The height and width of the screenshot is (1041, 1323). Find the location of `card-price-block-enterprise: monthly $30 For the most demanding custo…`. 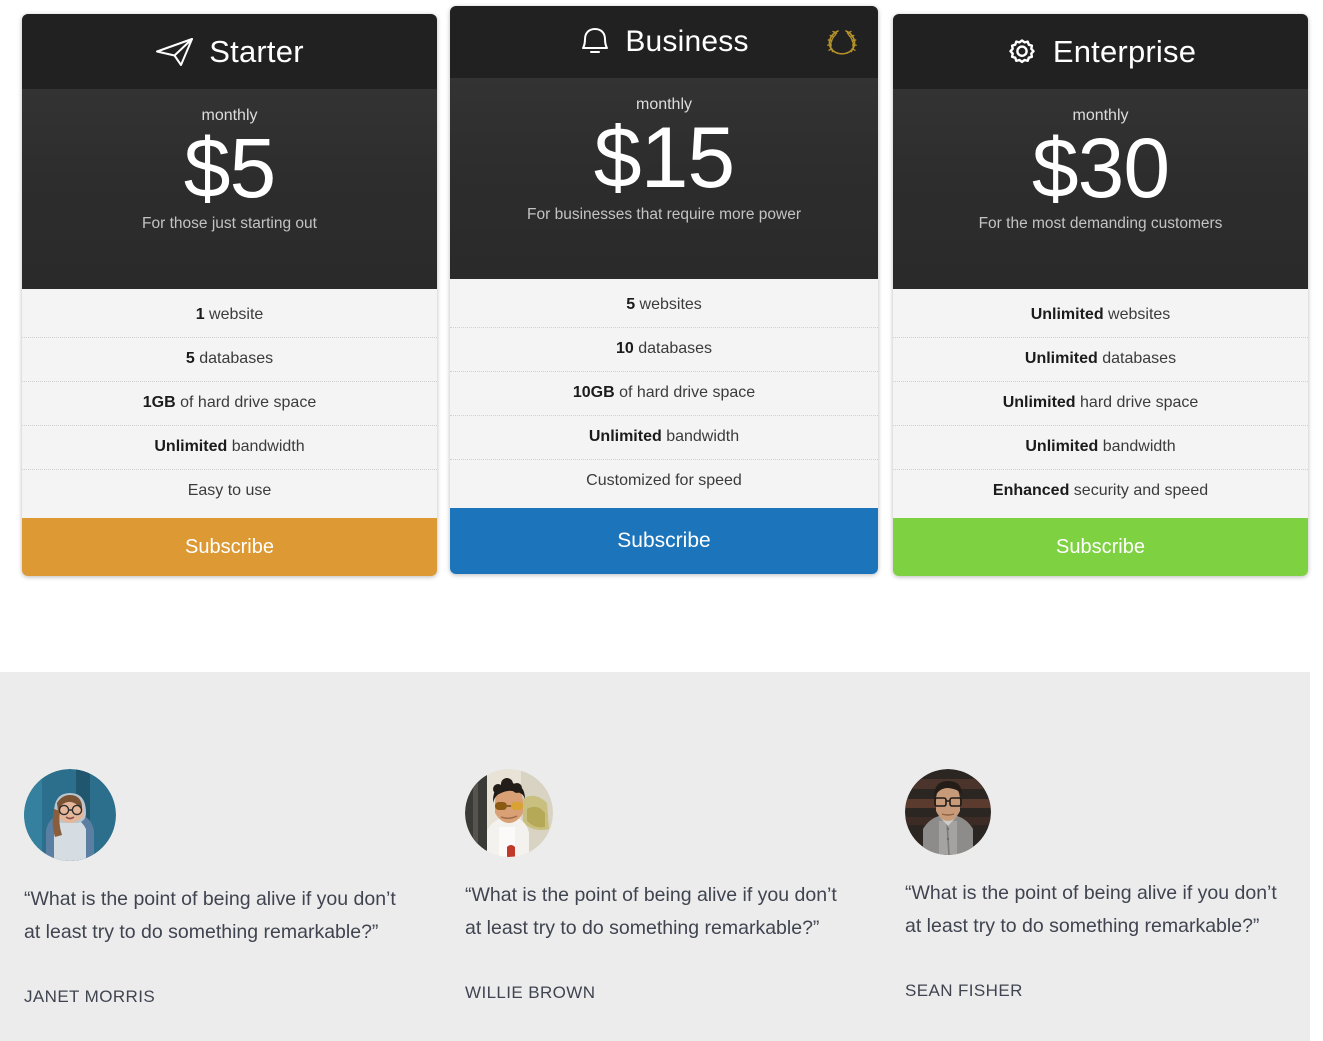

card-price-block-enterprise: monthly $30 For the most demanding custo… is located at coordinates (1100, 189).